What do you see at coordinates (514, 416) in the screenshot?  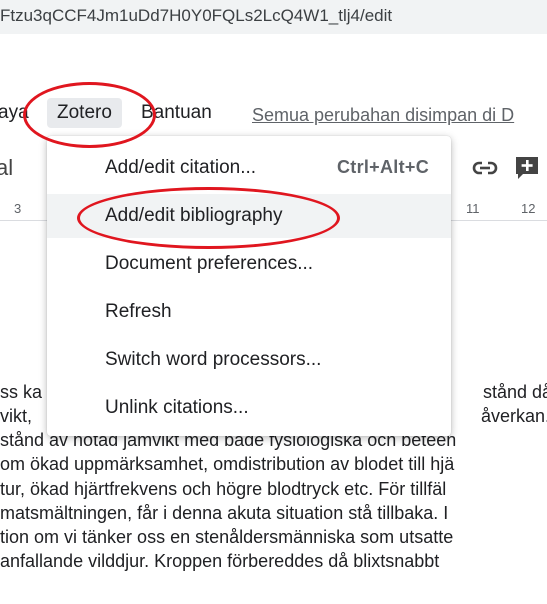 I see `line-text-right: åverkan. V` at bounding box center [514, 416].